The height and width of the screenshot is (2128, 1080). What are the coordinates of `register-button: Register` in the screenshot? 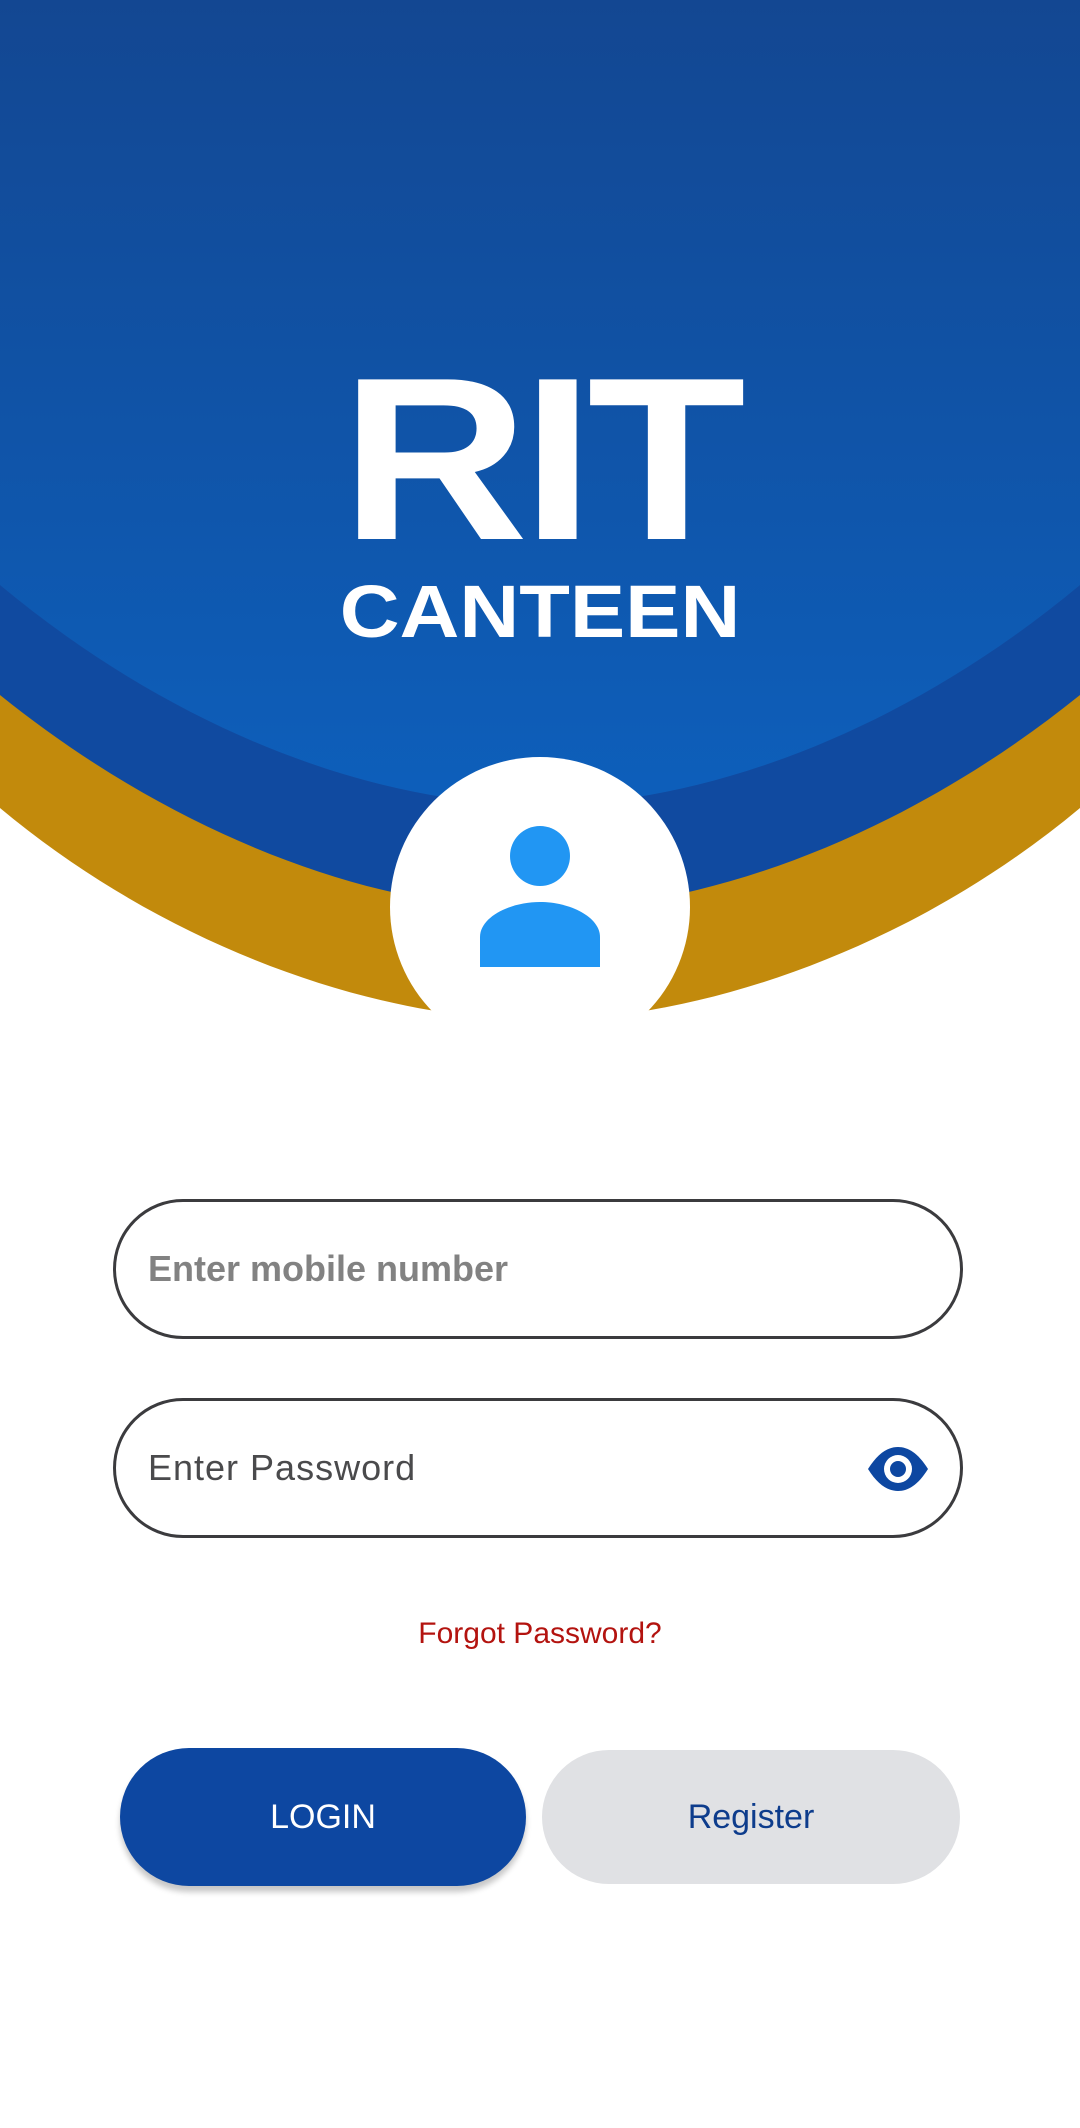 It's located at (751, 1817).